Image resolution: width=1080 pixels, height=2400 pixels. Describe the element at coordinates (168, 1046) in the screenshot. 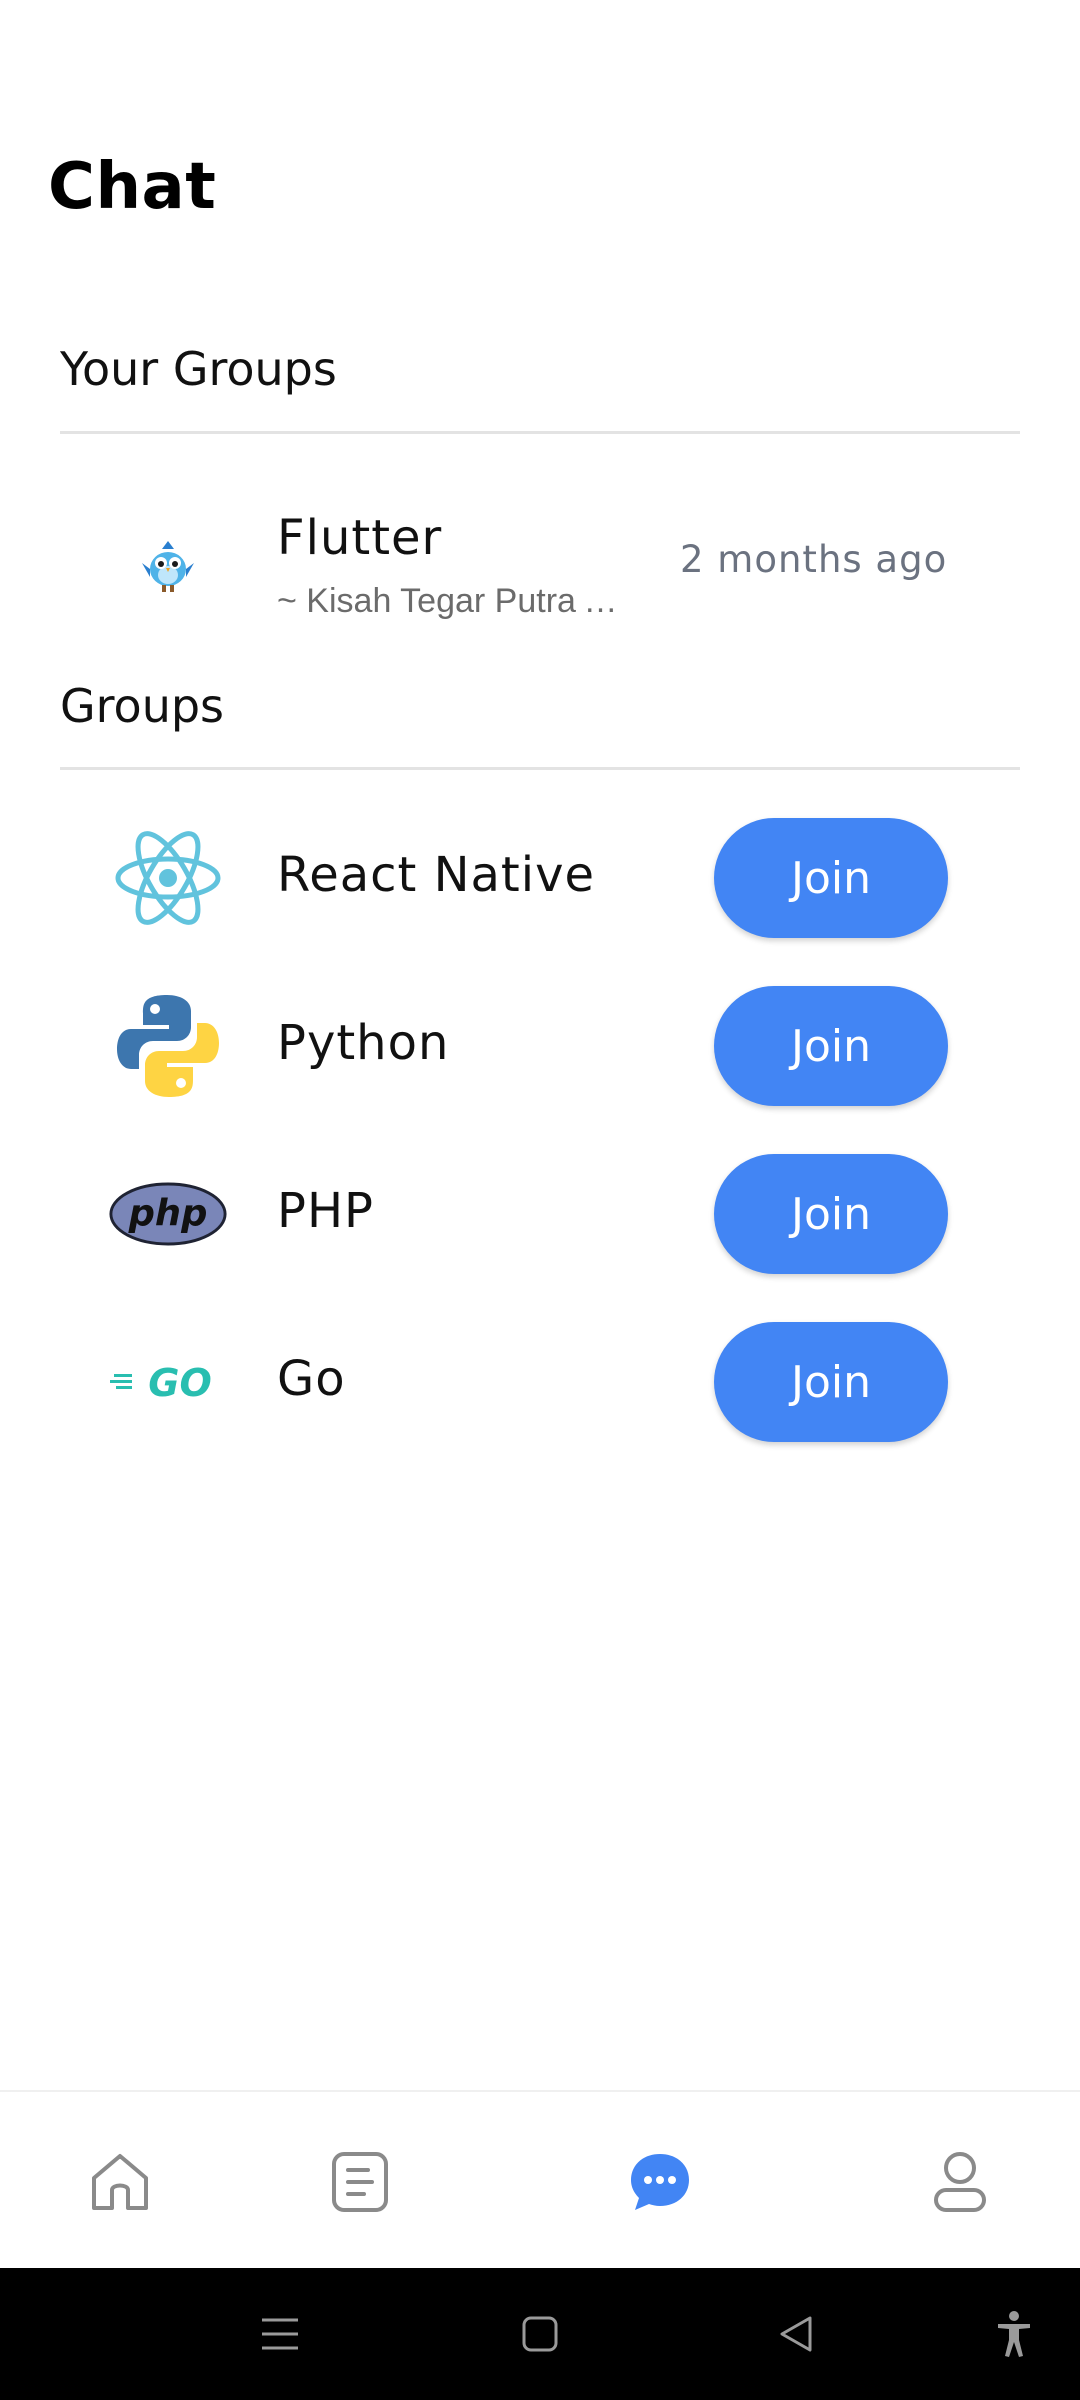

I see `python-logo-icon` at that location.